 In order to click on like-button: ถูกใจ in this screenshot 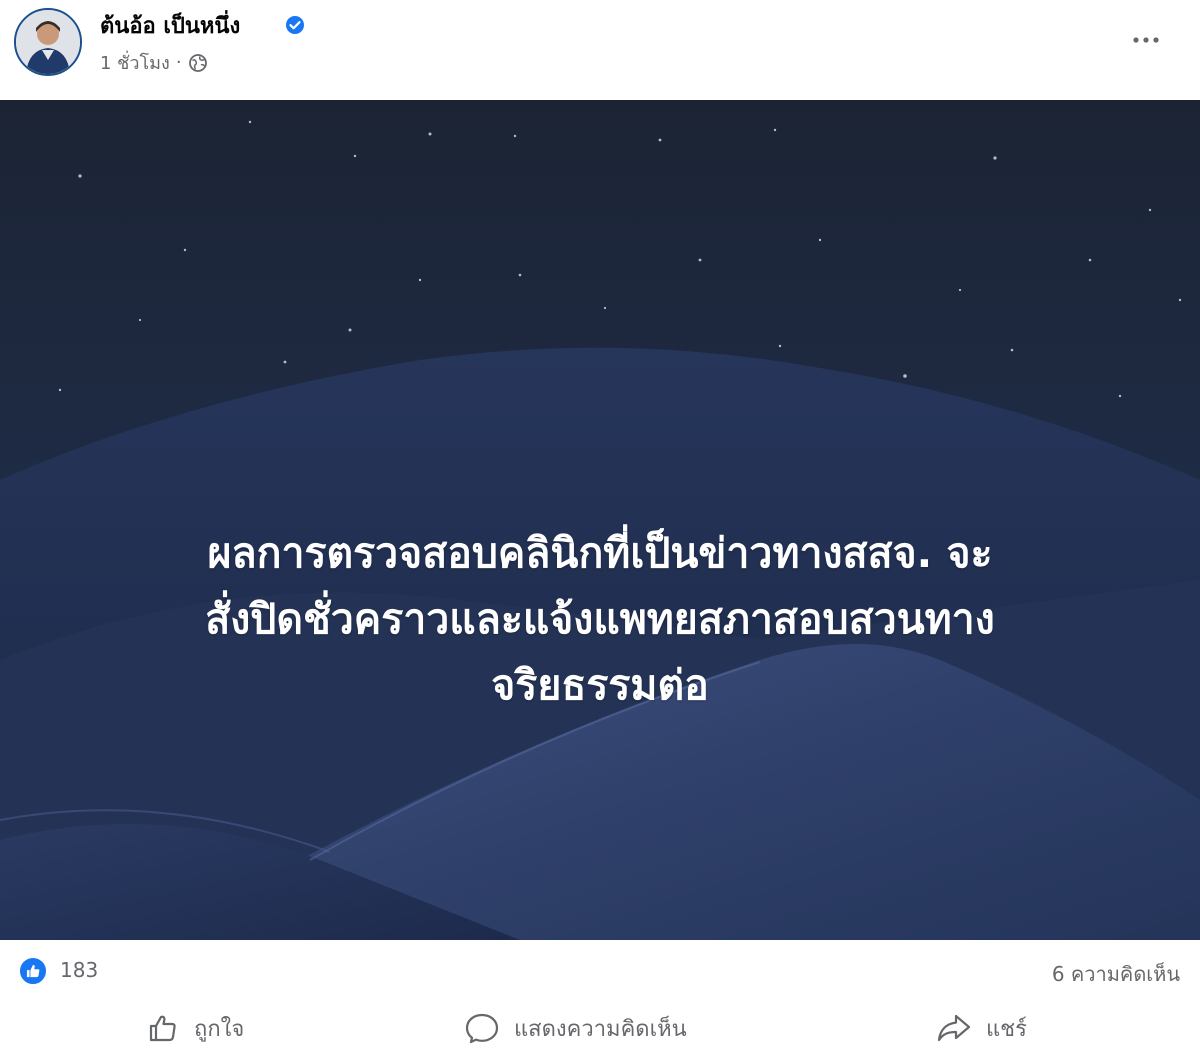, I will do `click(195, 1028)`.